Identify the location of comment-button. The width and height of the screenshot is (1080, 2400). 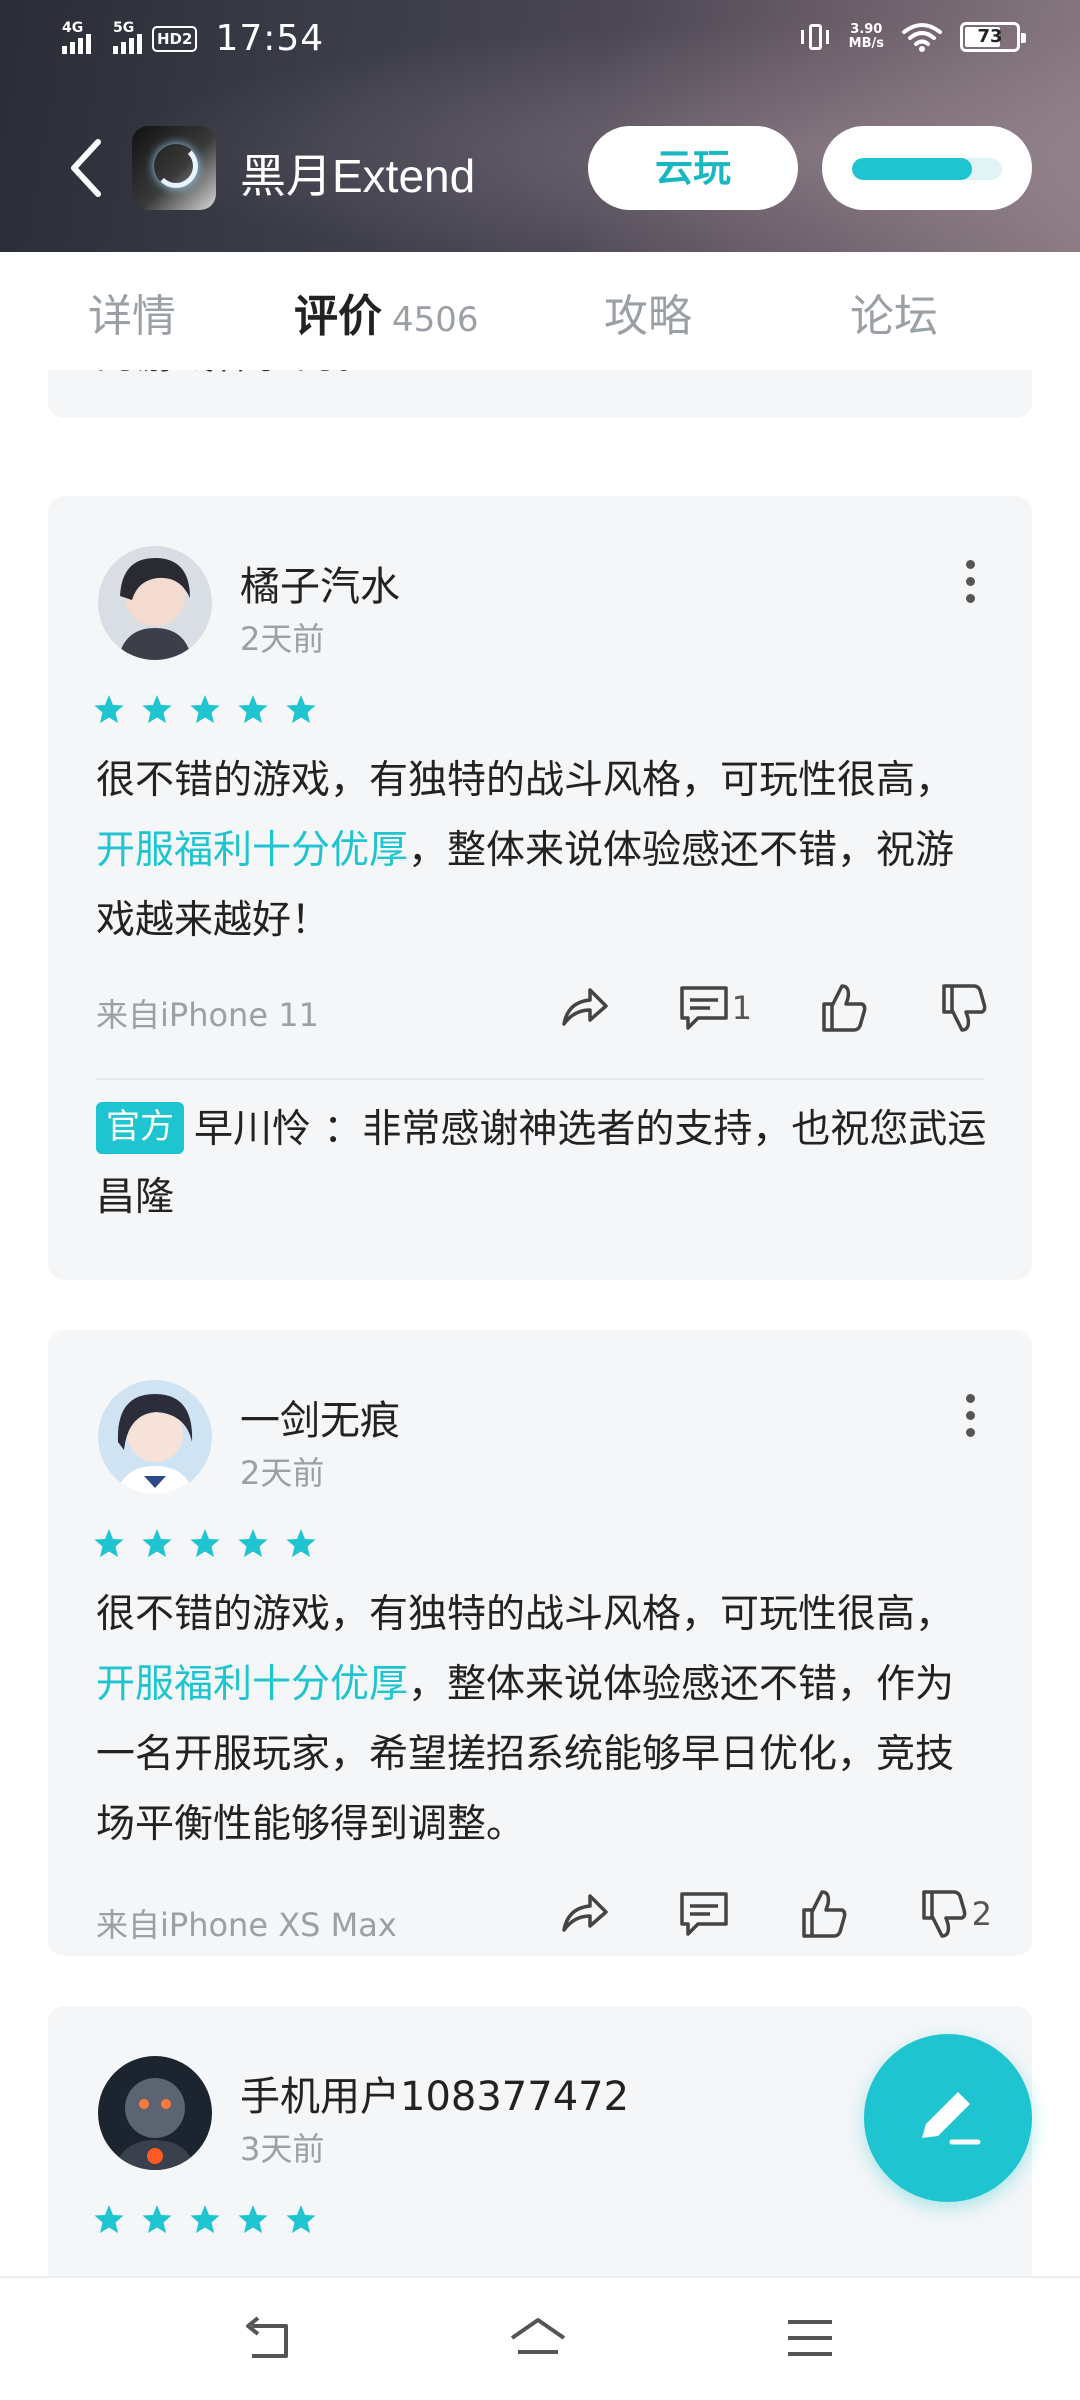
(704, 1914).